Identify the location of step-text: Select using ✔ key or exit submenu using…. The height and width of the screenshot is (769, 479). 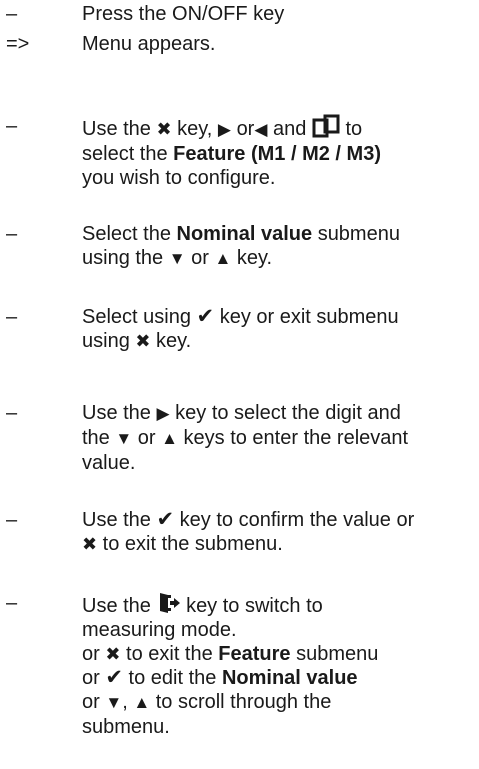
(240, 328).